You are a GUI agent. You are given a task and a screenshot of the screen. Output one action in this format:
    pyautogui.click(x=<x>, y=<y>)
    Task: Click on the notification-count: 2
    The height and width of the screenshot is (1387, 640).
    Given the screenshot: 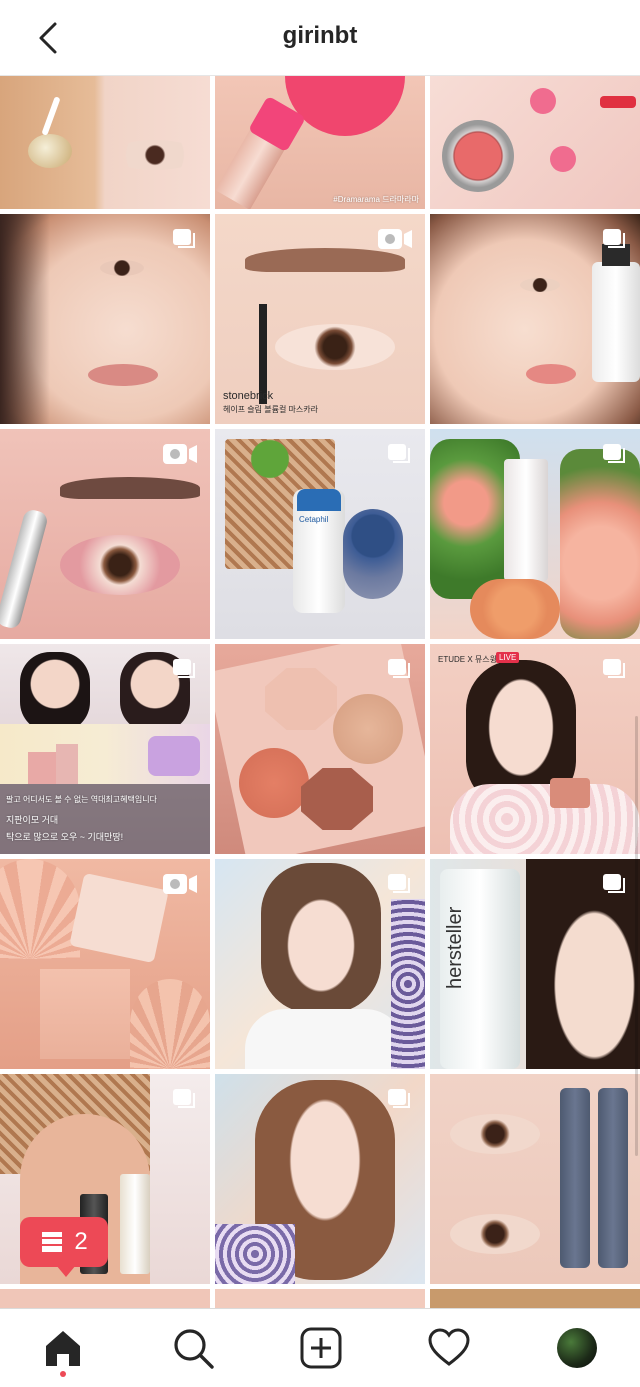 What is the action you would take?
    pyautogui.click(x=81, y=1241)
    